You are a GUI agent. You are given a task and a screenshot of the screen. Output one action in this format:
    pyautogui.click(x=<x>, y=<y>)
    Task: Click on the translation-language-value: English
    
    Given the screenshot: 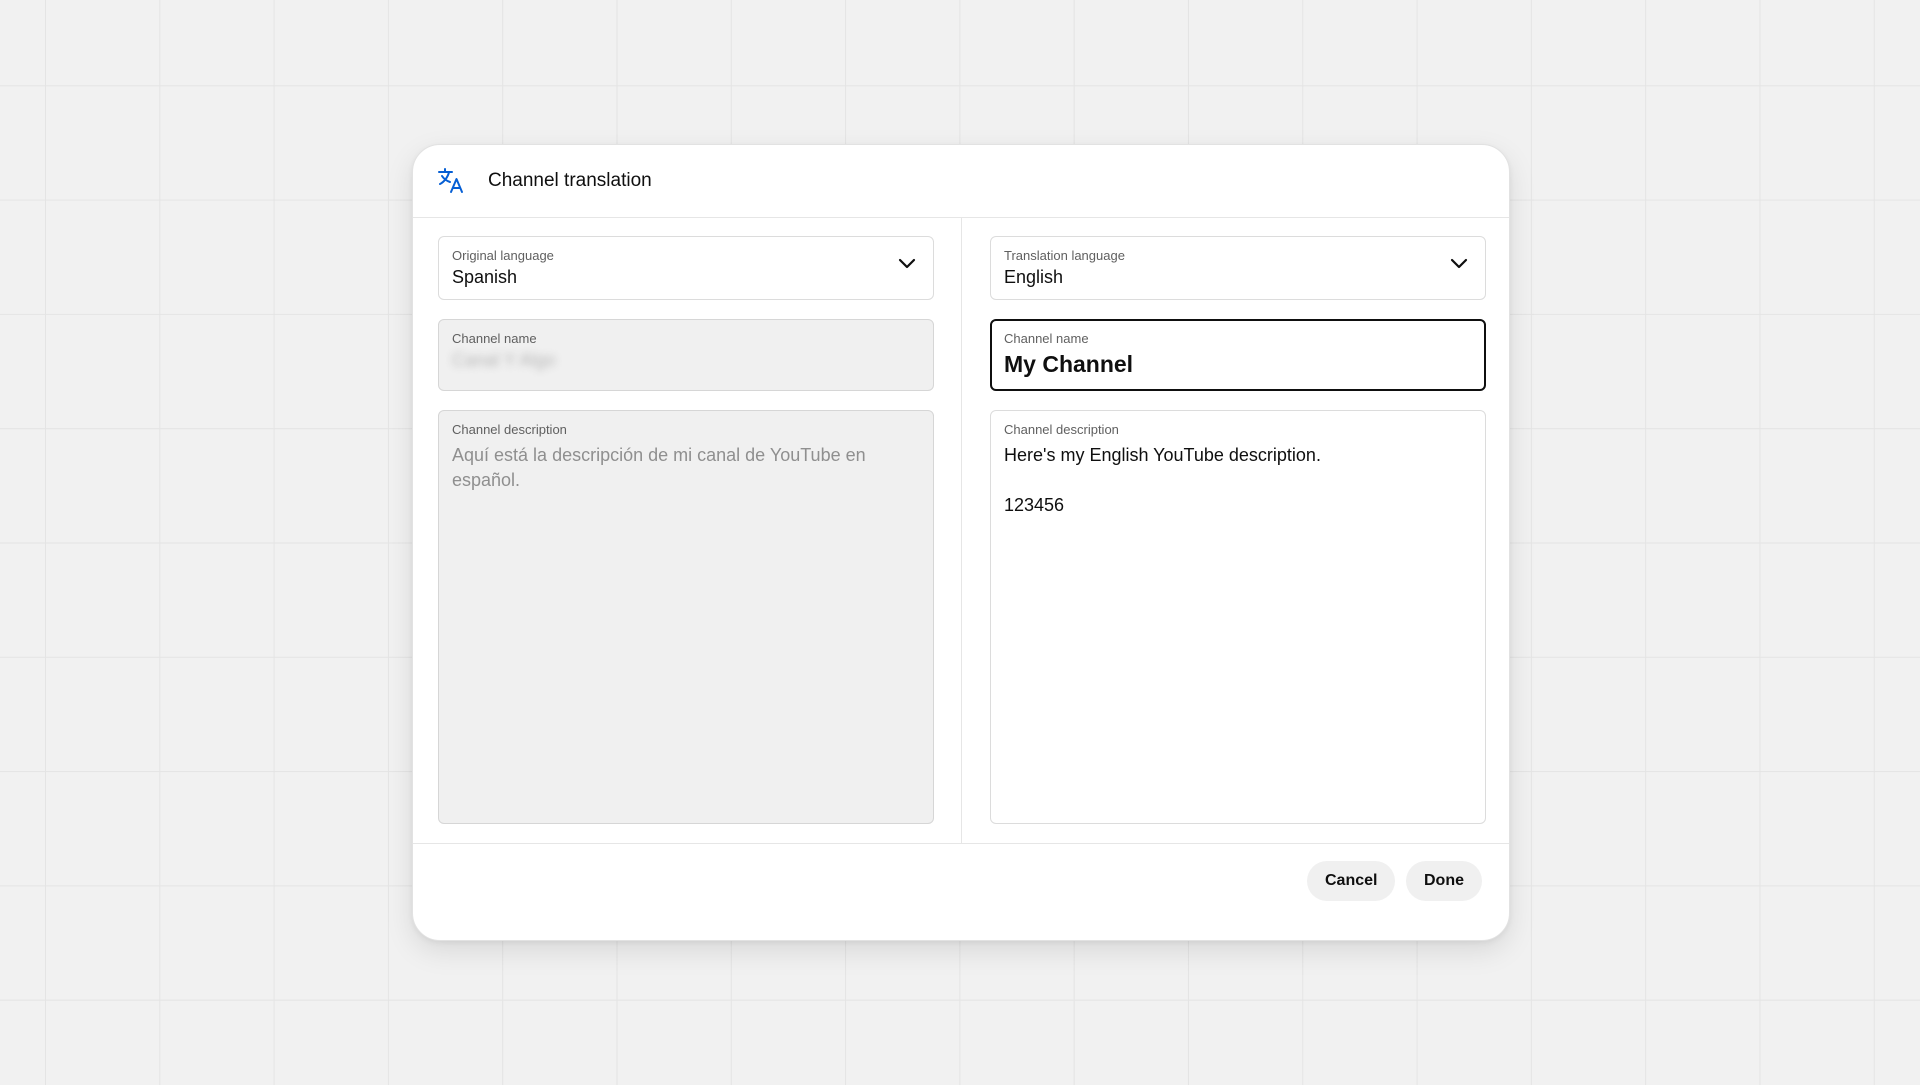 What is the action you would take?
    pyautogui.click(x=1034, y=277)
    